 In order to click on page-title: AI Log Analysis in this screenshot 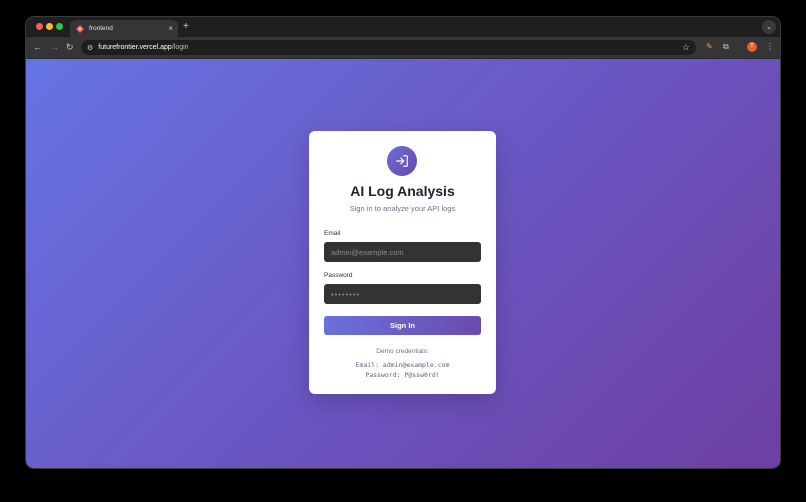, I will do `click(402, 191)`.